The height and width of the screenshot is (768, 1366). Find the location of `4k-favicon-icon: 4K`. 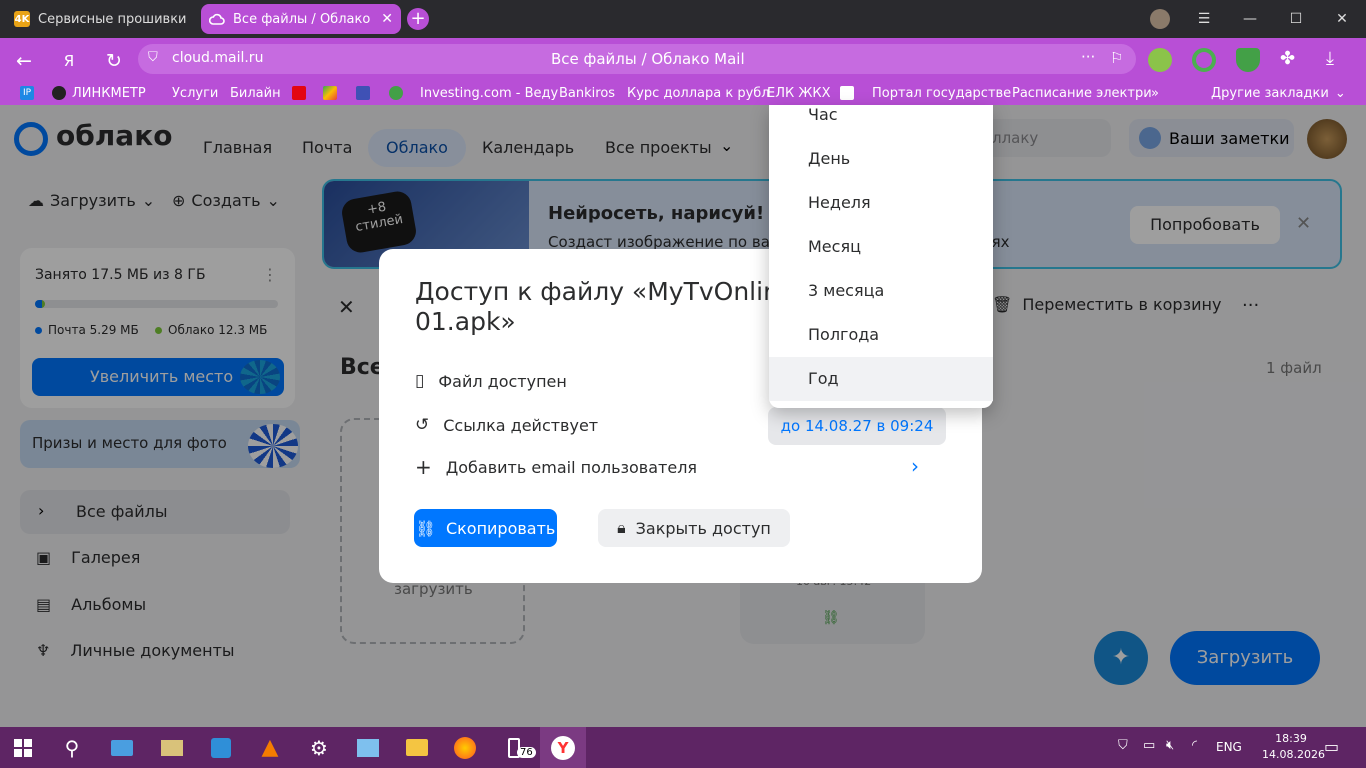

4k-favicon-icon: 4K is located at coordinates (22, 19).